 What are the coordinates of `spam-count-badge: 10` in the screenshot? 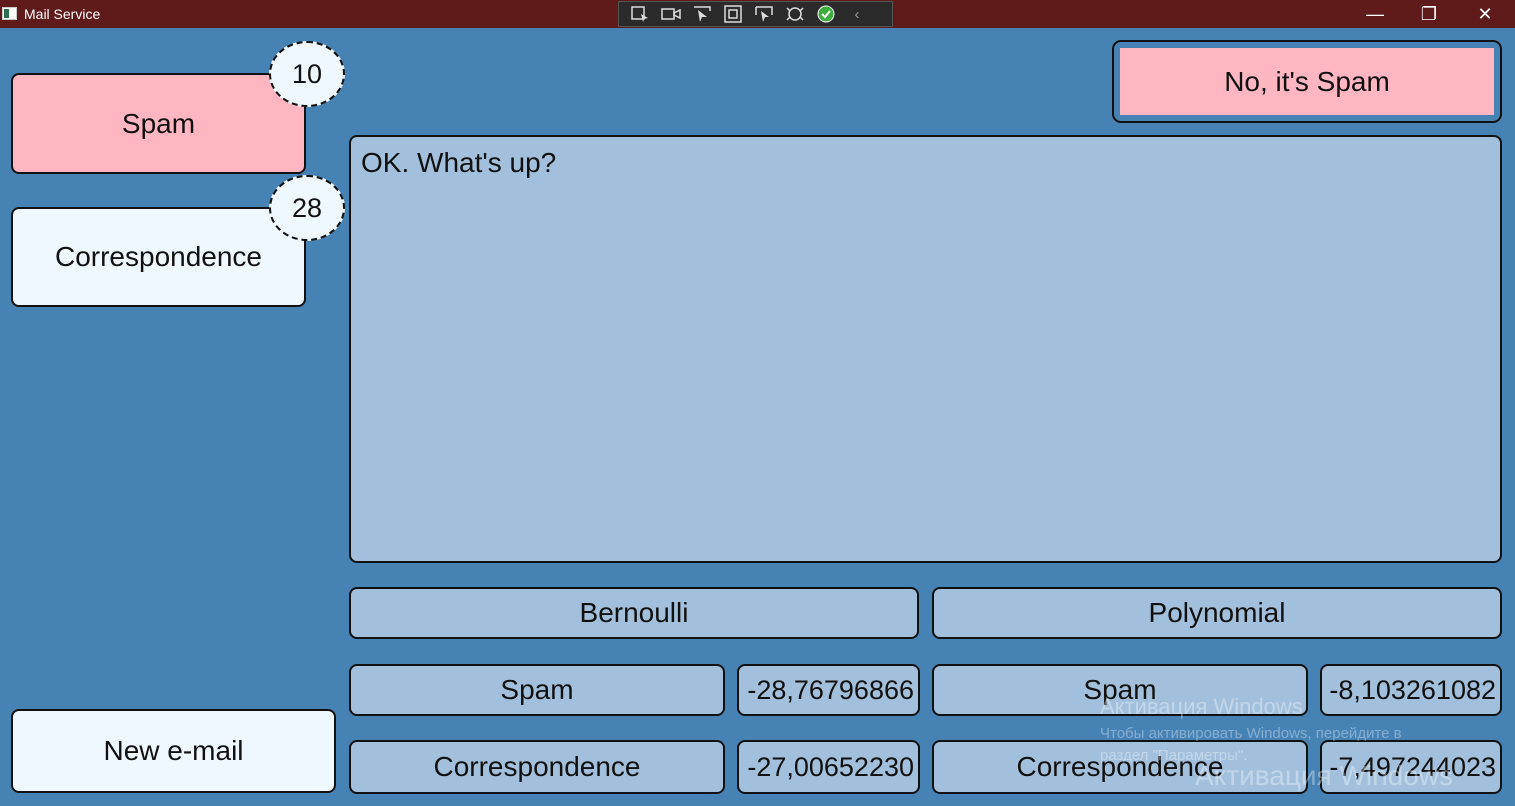 It's located at (307, 74).